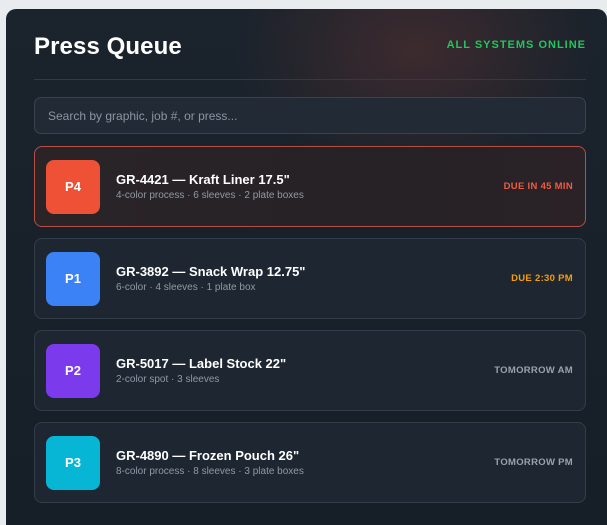  I want to click on due-label: TOMORROW AM, so click(533, 370).